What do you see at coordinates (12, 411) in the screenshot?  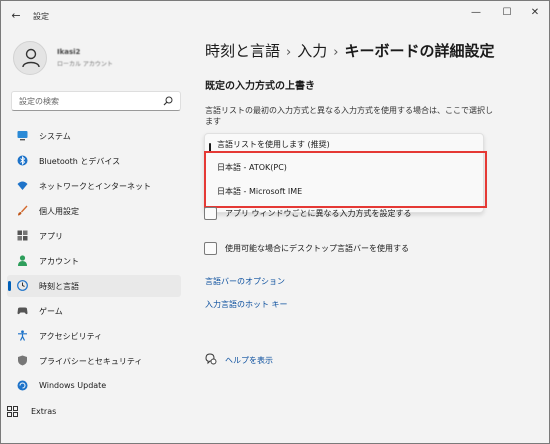 I see `extras-icon` at bounding box center [12, 411].